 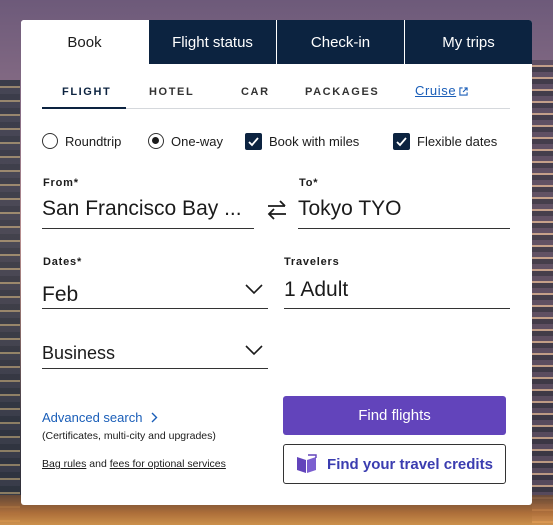 I want to click on tab-flight-status: Flight status, so click(x=212, y=42).